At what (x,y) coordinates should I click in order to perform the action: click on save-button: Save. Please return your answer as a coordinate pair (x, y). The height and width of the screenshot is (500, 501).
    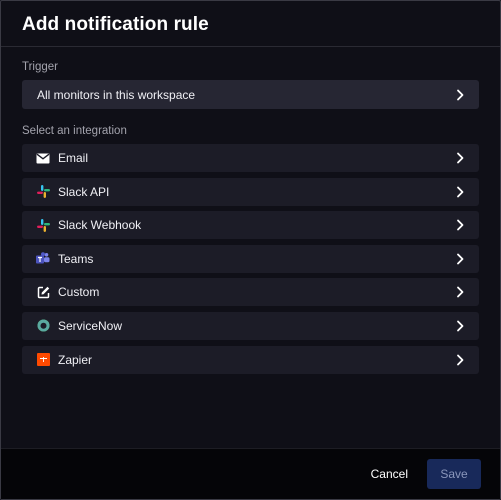
    Looking at the image, I should click on (454, 474).